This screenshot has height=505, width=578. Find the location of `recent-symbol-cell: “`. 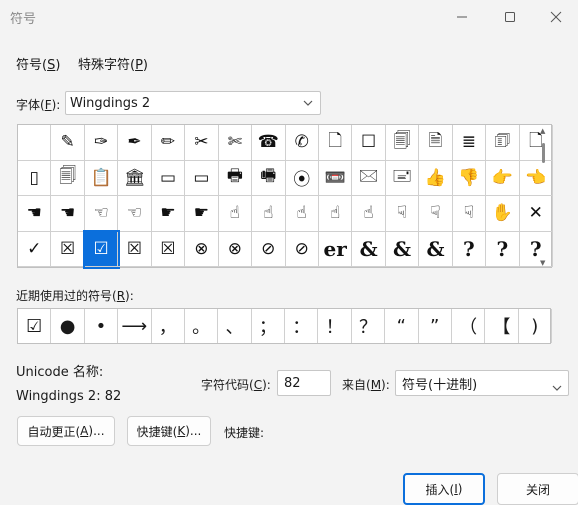

recent-symbol-cell: “ is located at coordinates (402, 326).